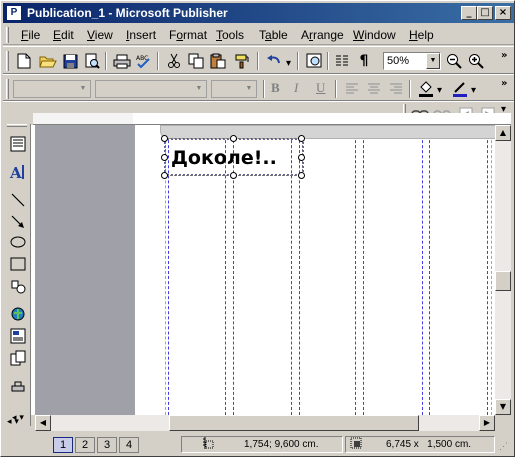 The width and height of the screenshot is (515, 457). Describe the element at coordinates (275, 88) in the screenshot. I see `bold-button: B` at that location.